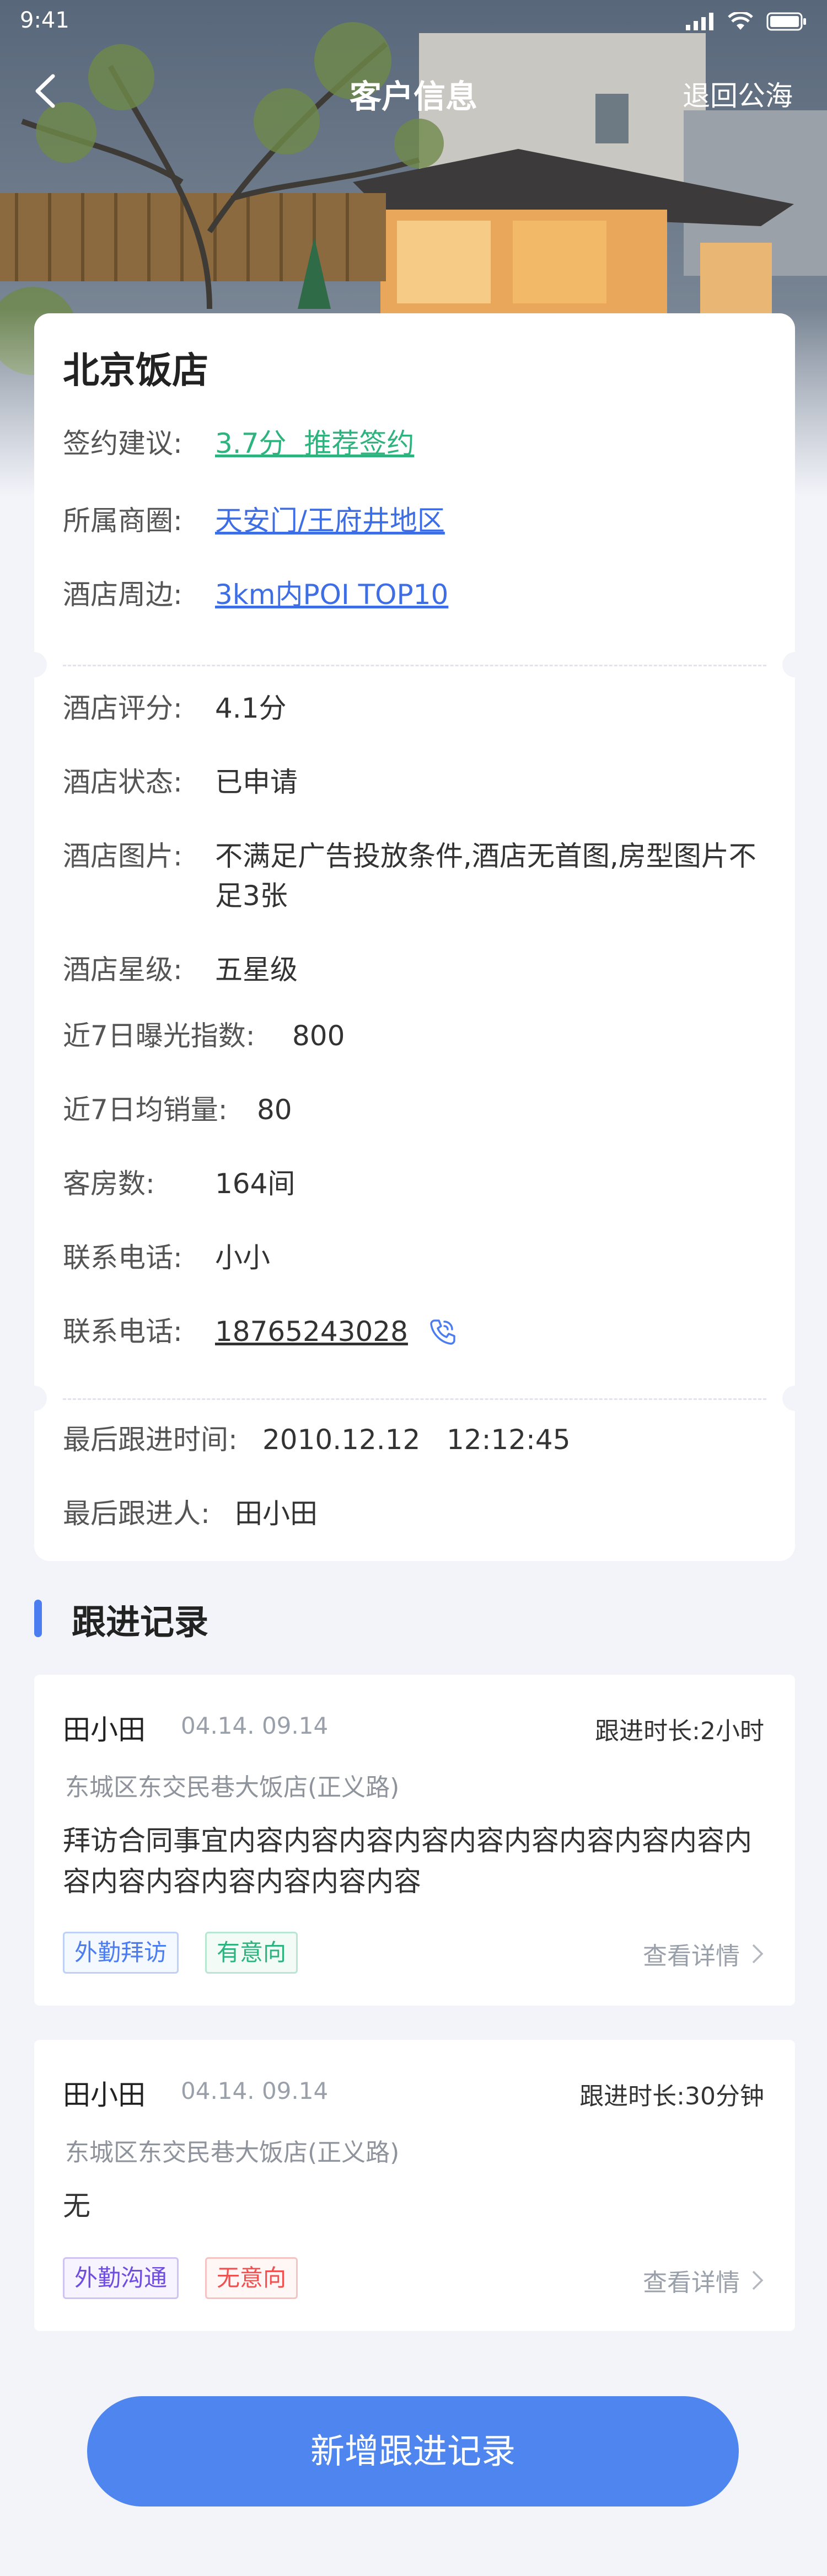 The width and height of the screenshot is (827, 2576). I want to click on nav-bar: 客户信息 退回公海, so click(413, 91).